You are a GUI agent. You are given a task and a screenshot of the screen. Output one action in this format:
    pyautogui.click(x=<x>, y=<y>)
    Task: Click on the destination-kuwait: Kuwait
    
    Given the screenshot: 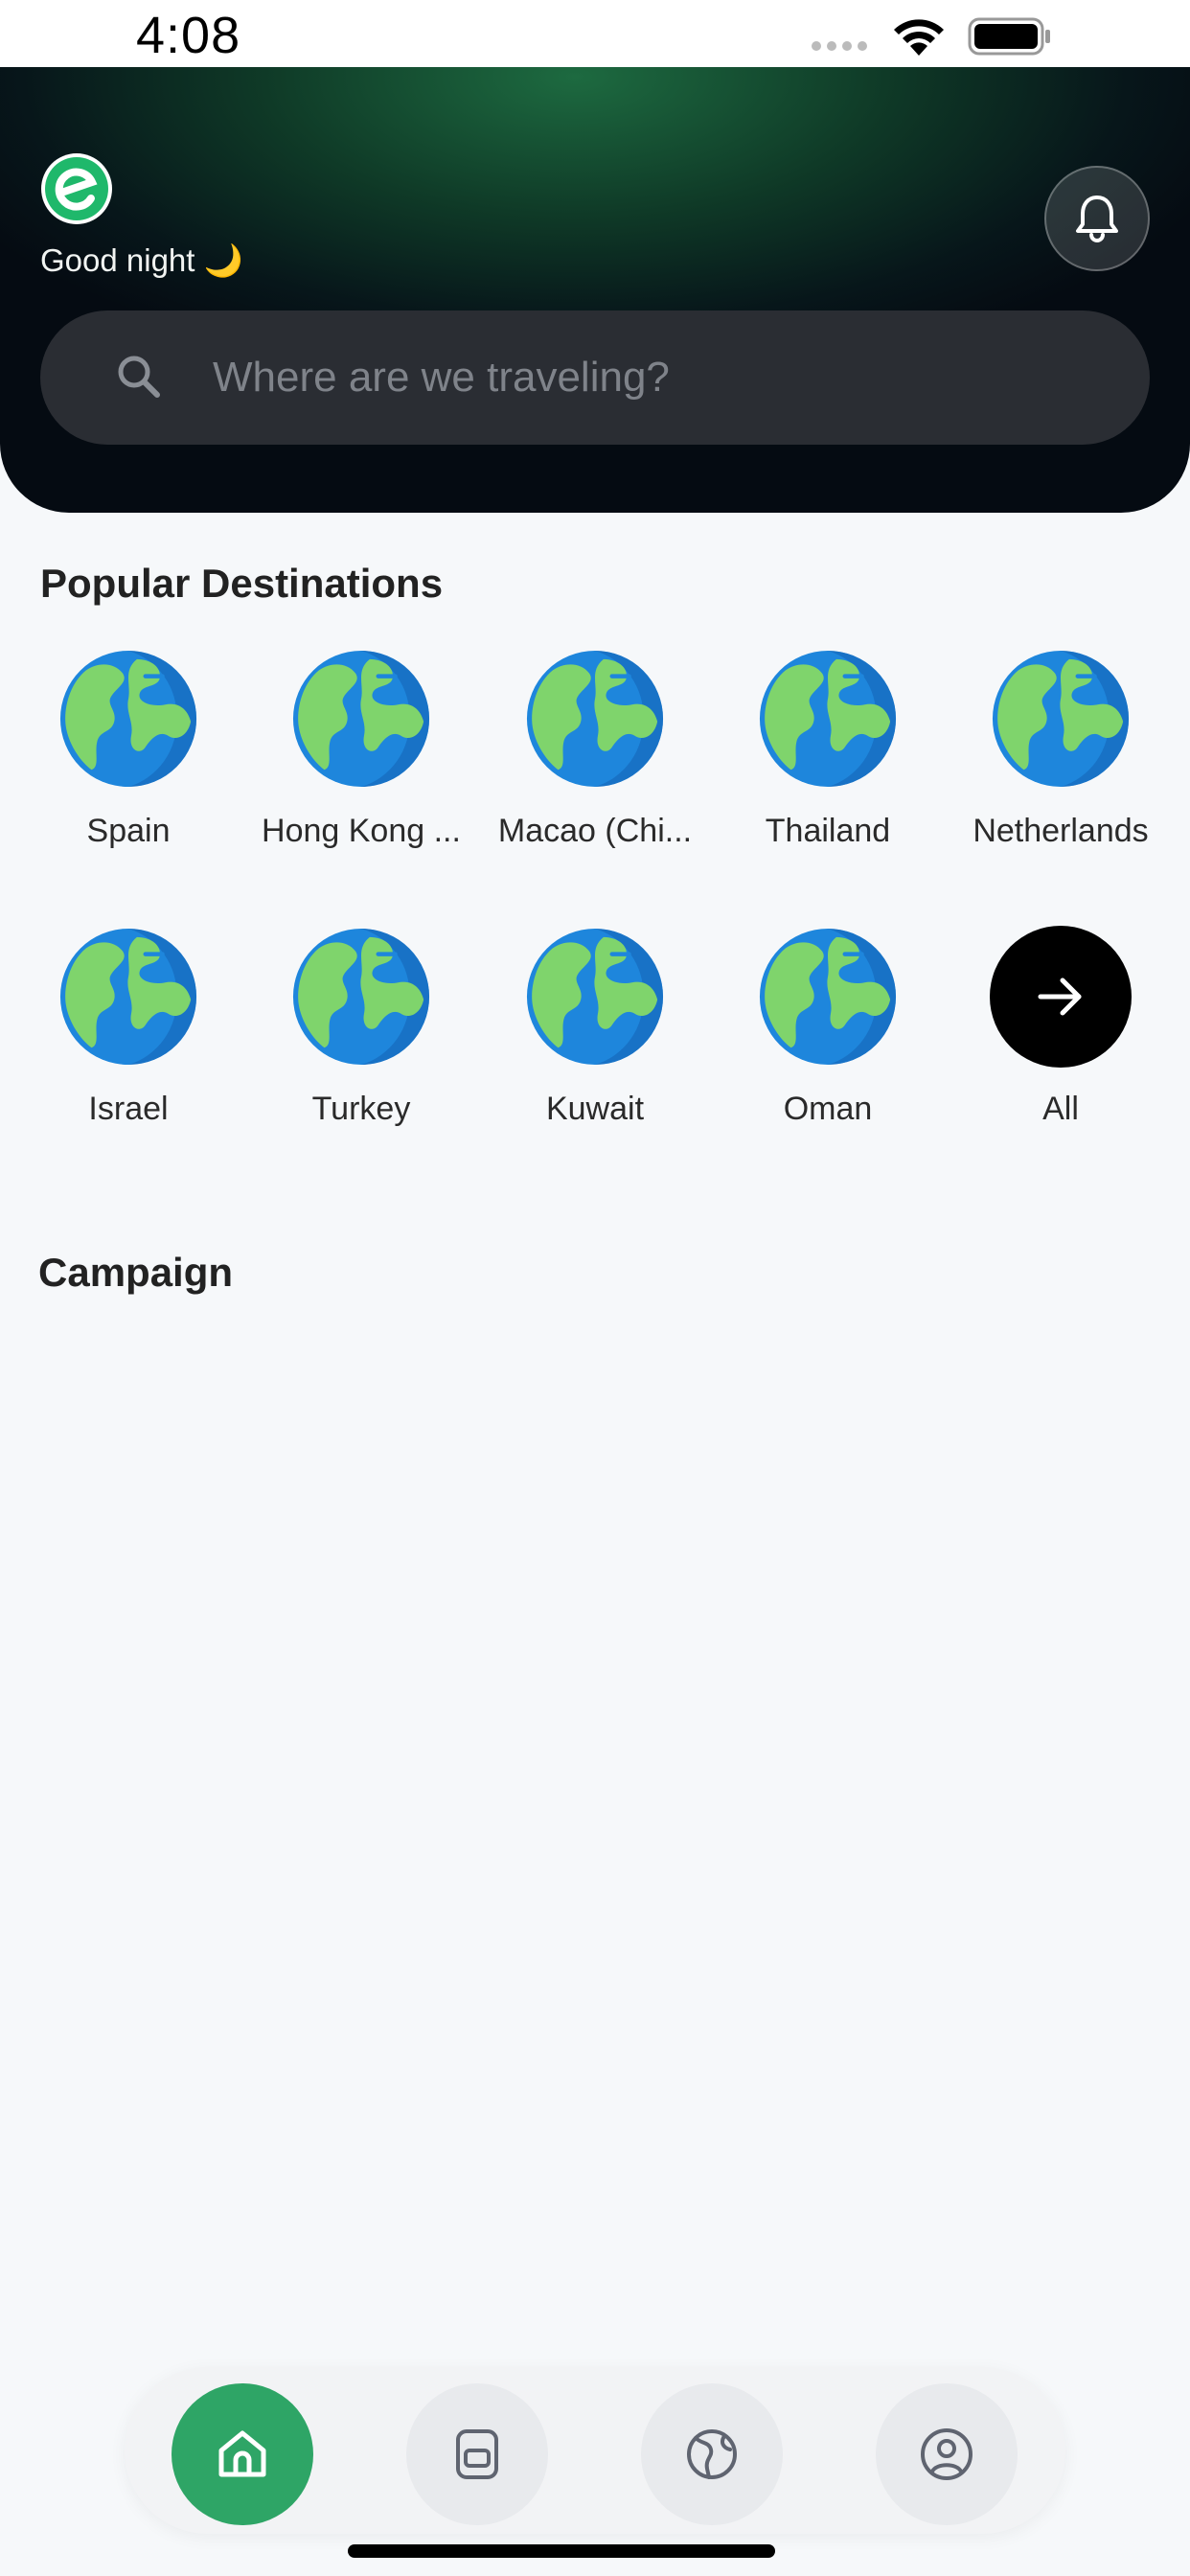 What is the action you would take?
    pyautogui.click(x=595, y=1027)
    